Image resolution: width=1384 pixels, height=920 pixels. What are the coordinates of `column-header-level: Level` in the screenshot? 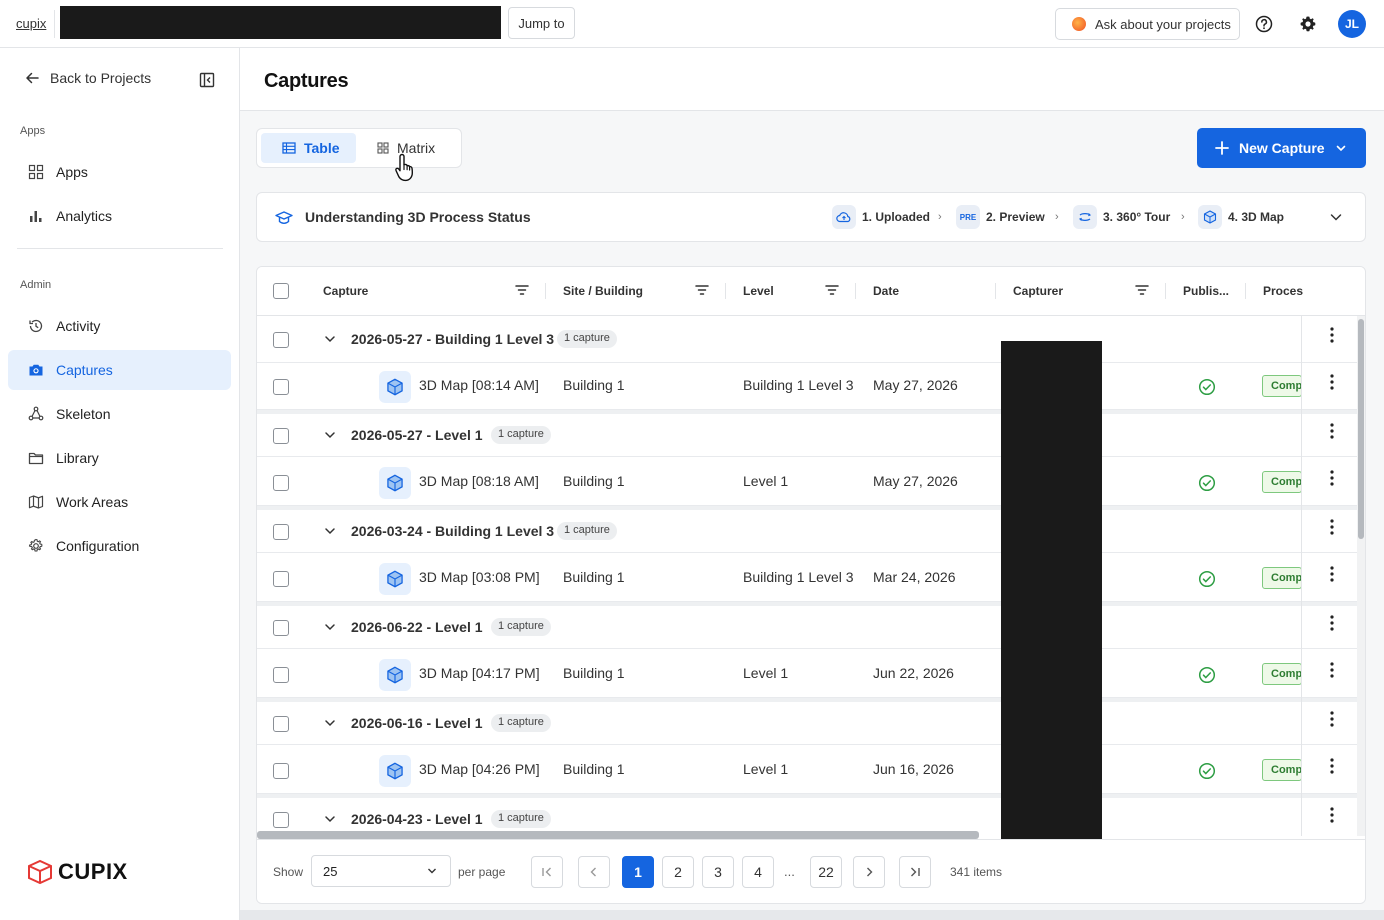 It's located at (758, 291).